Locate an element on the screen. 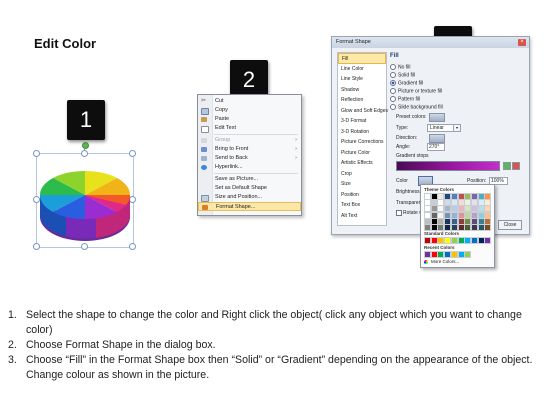 The image size is (560, 420). dialog-titlebar: Format Shape × is located at coordinates (430, 42).